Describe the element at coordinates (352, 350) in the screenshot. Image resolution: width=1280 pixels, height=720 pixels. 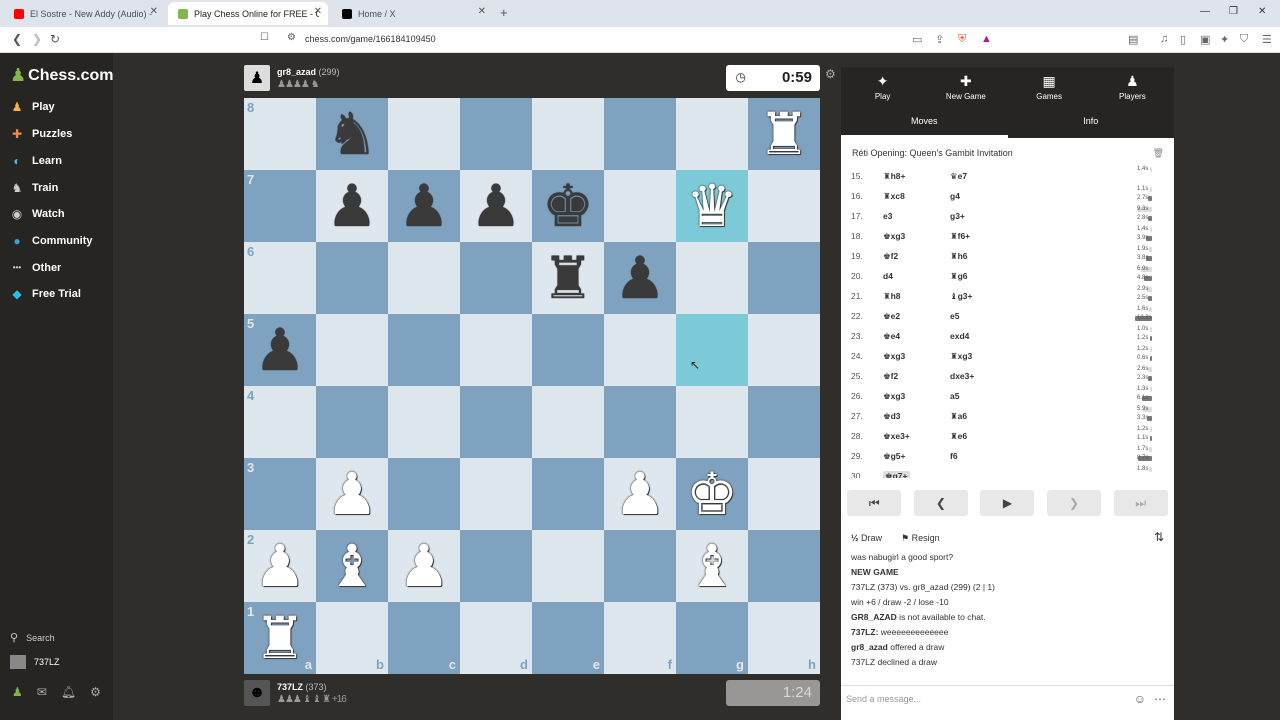
I see `square-b5` at that location.